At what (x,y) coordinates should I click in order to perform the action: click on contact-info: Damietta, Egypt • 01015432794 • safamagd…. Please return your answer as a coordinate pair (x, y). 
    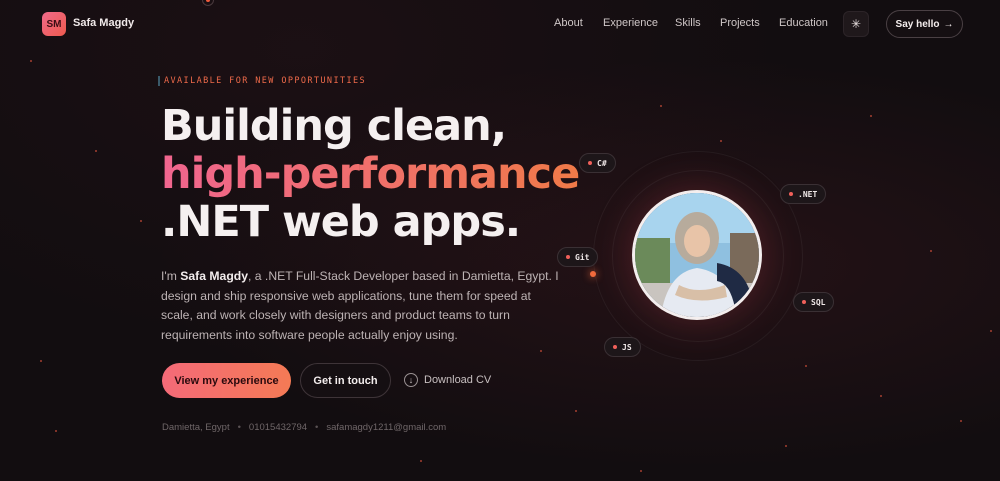
    Looking at the image, I should click on (304, 427).